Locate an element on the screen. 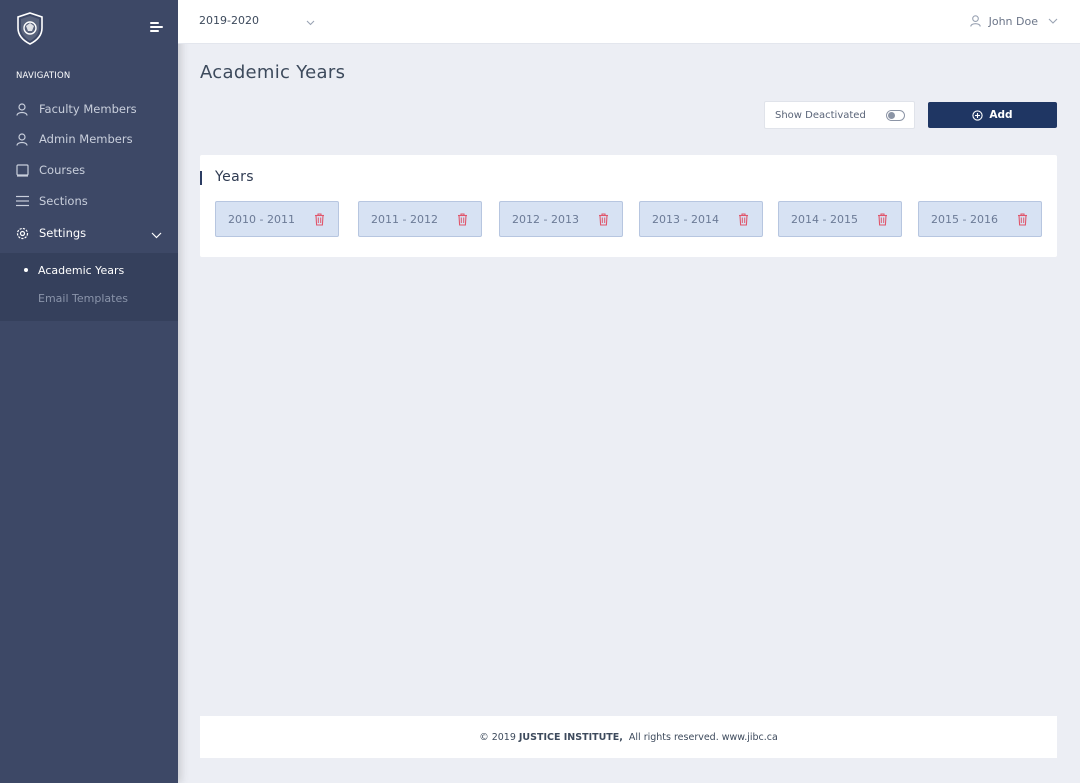 Image resolution: width=1080 pixels, height=783 pixels. sidebar-item-label: Admin Members is located at coordinates (86, 139).